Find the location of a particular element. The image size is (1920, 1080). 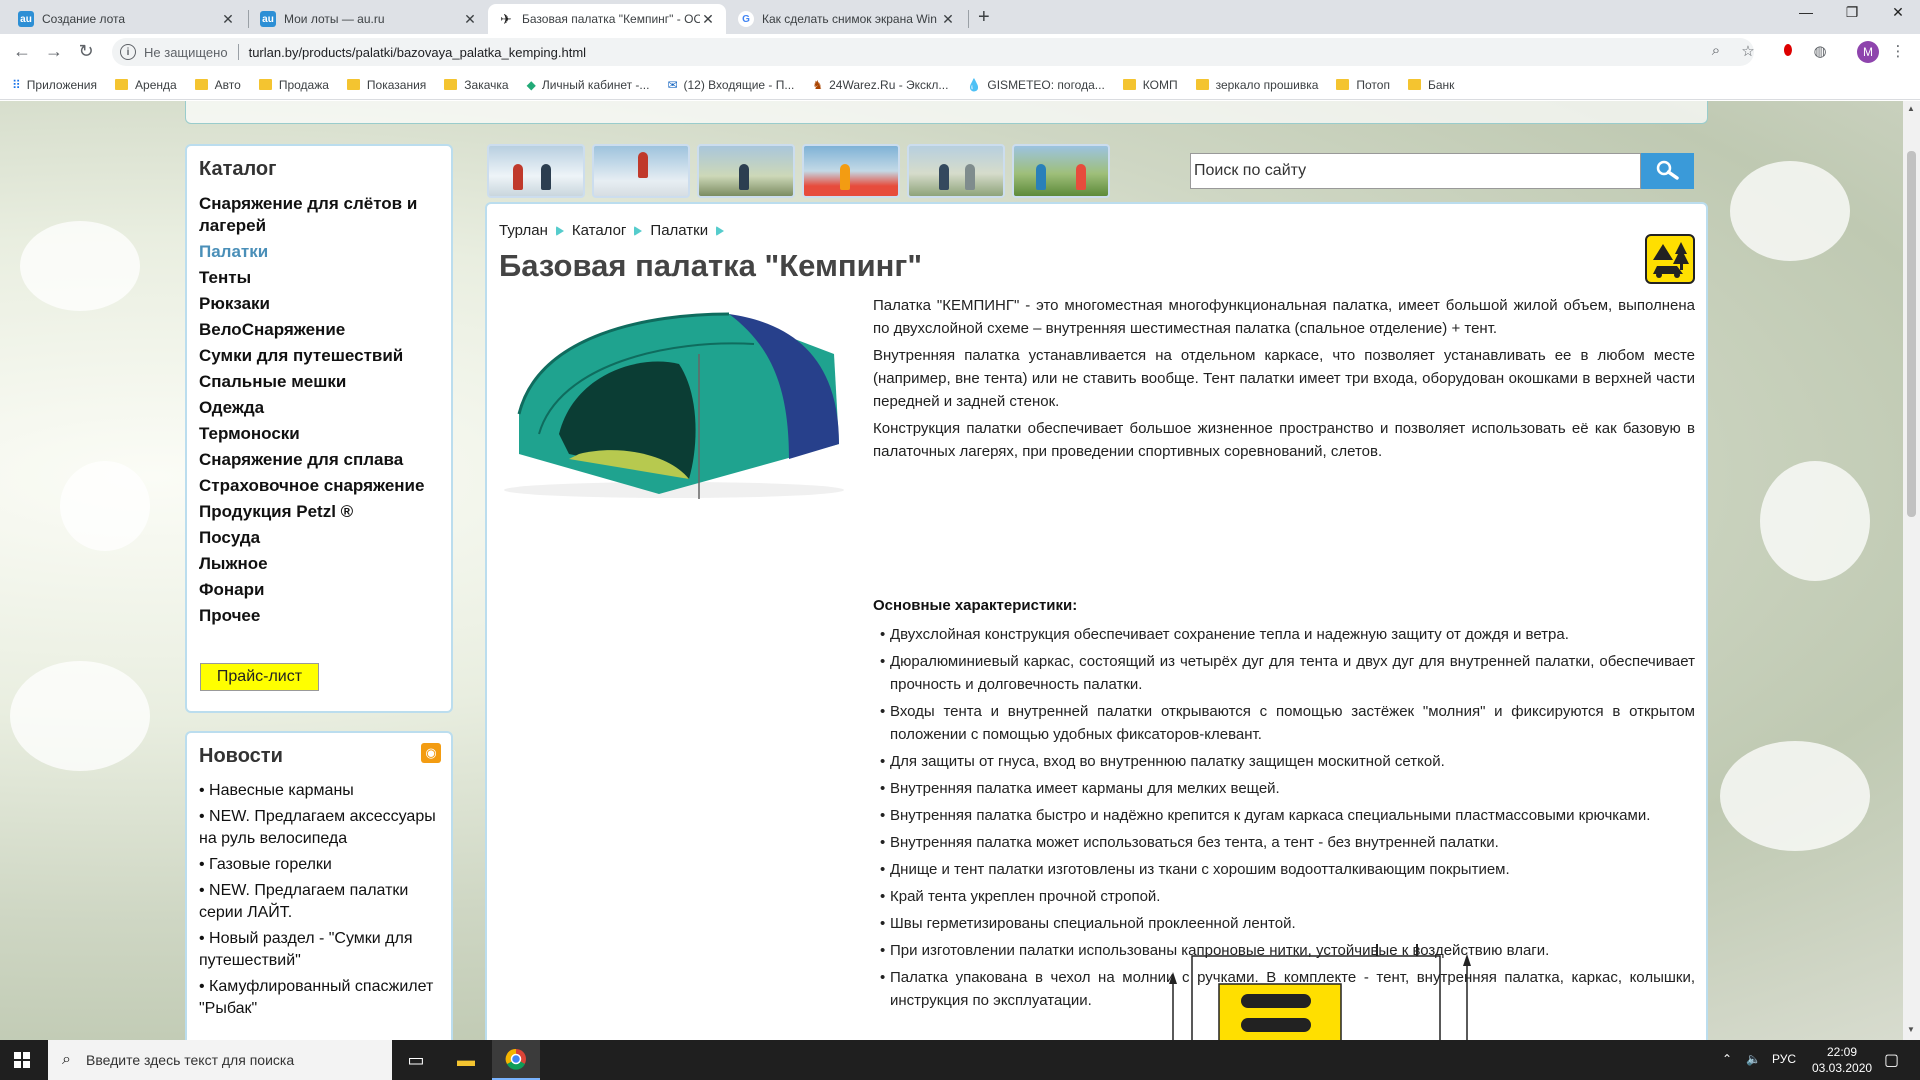

bookmark-firmware: зеркало прошивка is located at coordinates (1256, 85).